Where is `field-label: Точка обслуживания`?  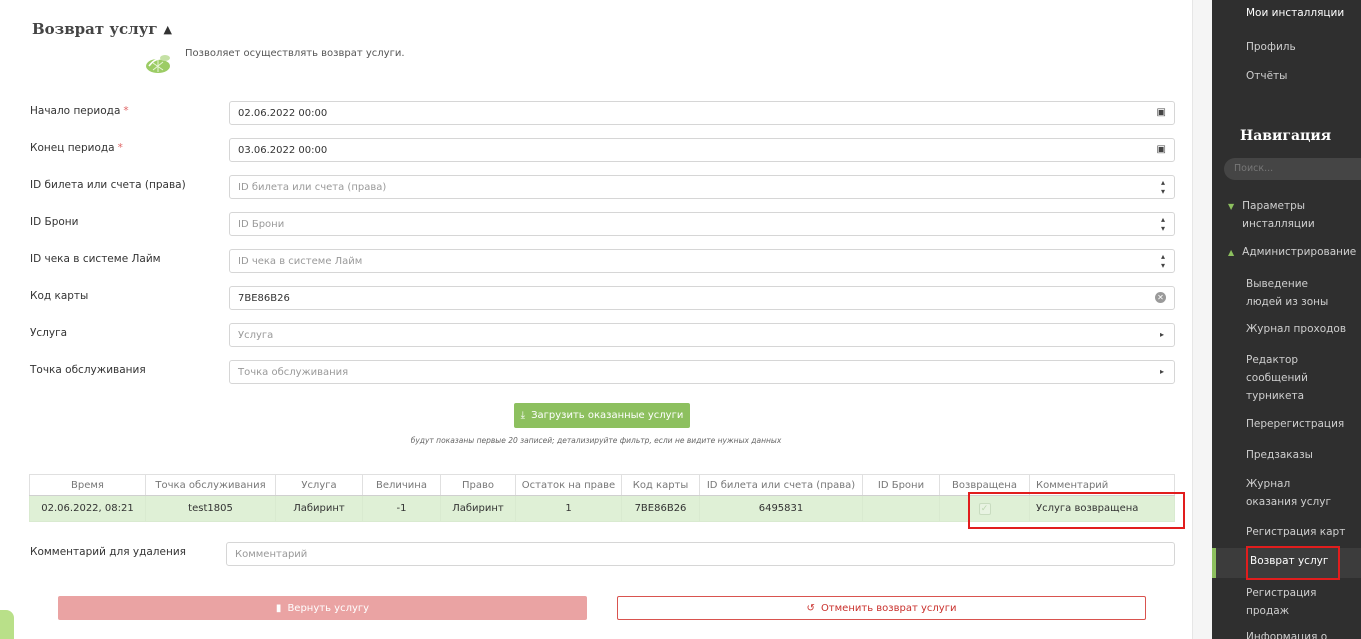 field-label: Точка обслуживания is located at coordinates (88, 370).